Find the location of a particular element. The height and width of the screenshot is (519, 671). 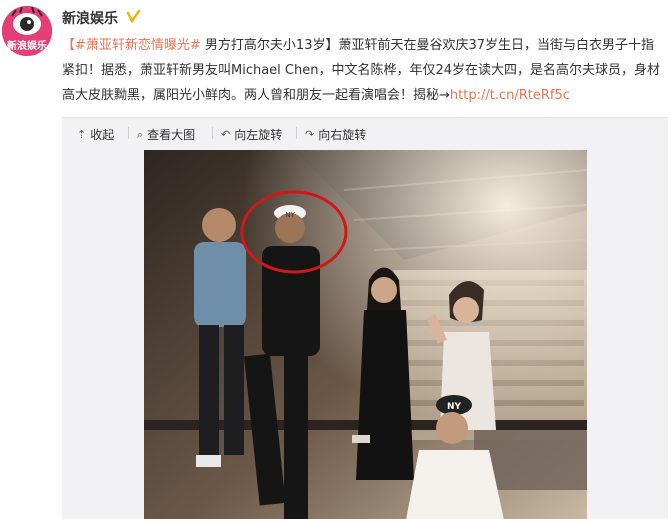

collapse-button: ⇡ 收起 is located at coordinates (95, 134).